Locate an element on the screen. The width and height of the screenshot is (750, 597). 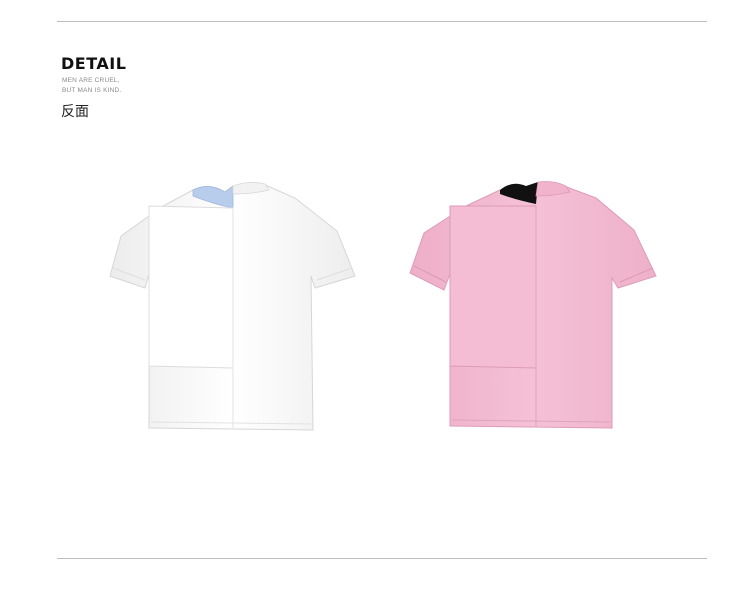
view-label: 反面 is located at coordinates (75, 112).